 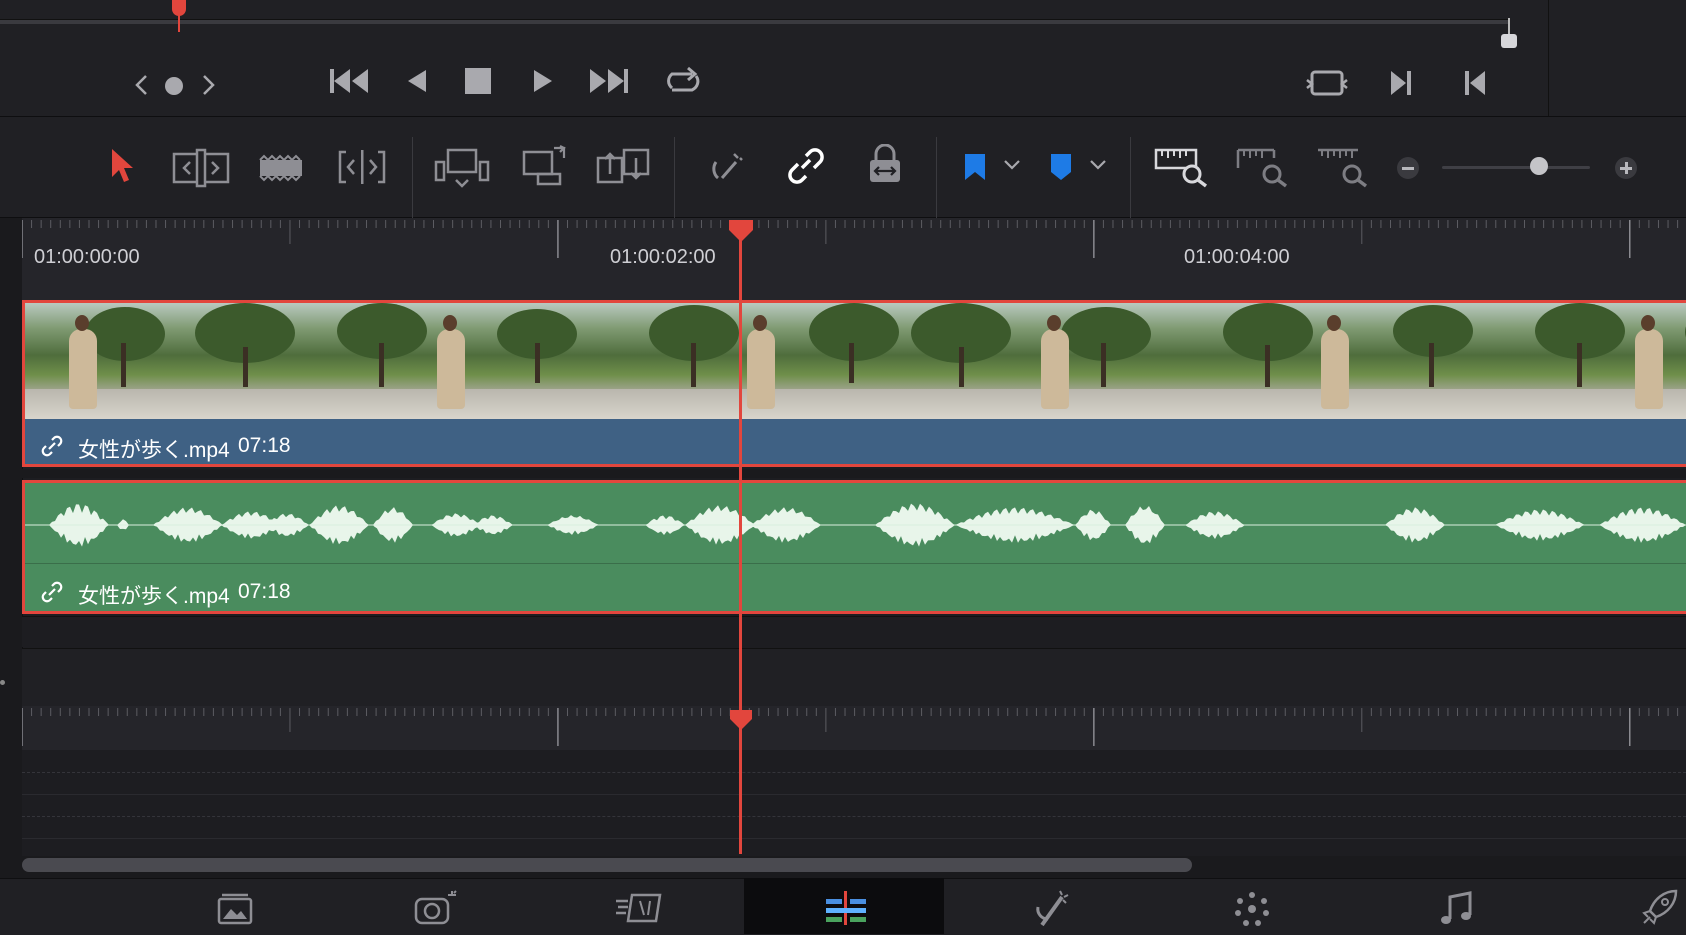 I want to click on prev-clip-icon, so click(x=142, y=85).